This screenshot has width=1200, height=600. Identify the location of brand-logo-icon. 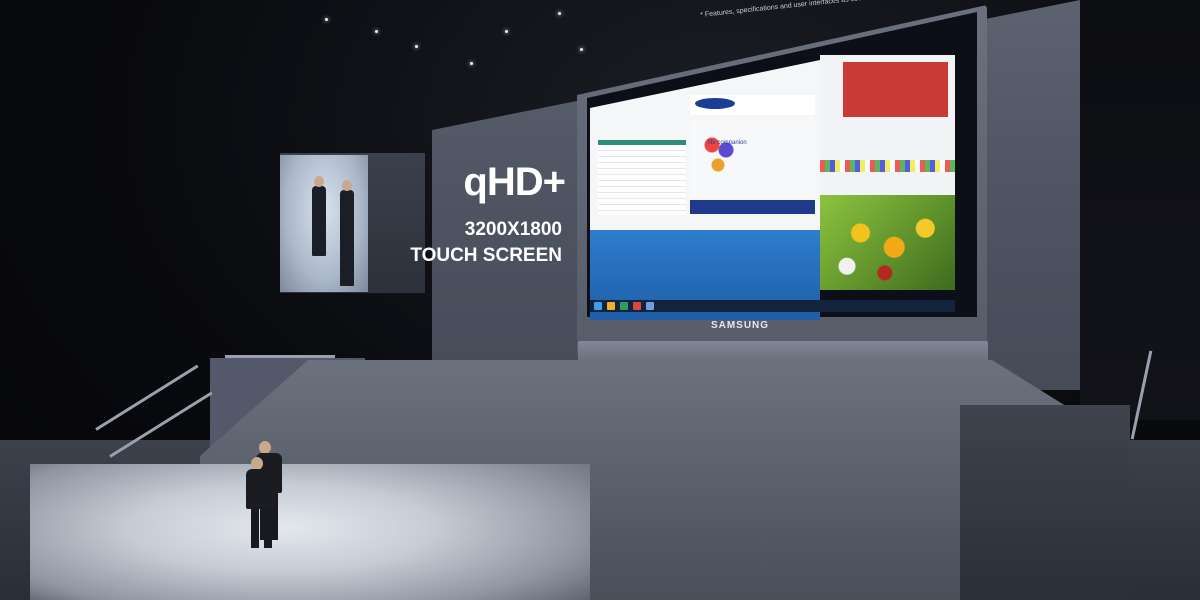
(715, 103).